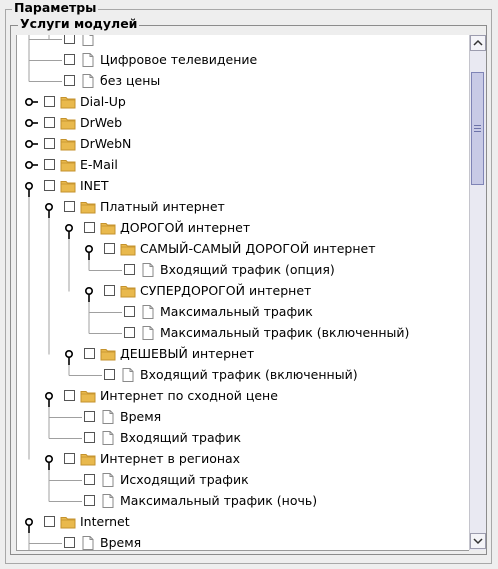 The image size is (498, 569). I want to click on tree-leaf-node, so click(237, 42).